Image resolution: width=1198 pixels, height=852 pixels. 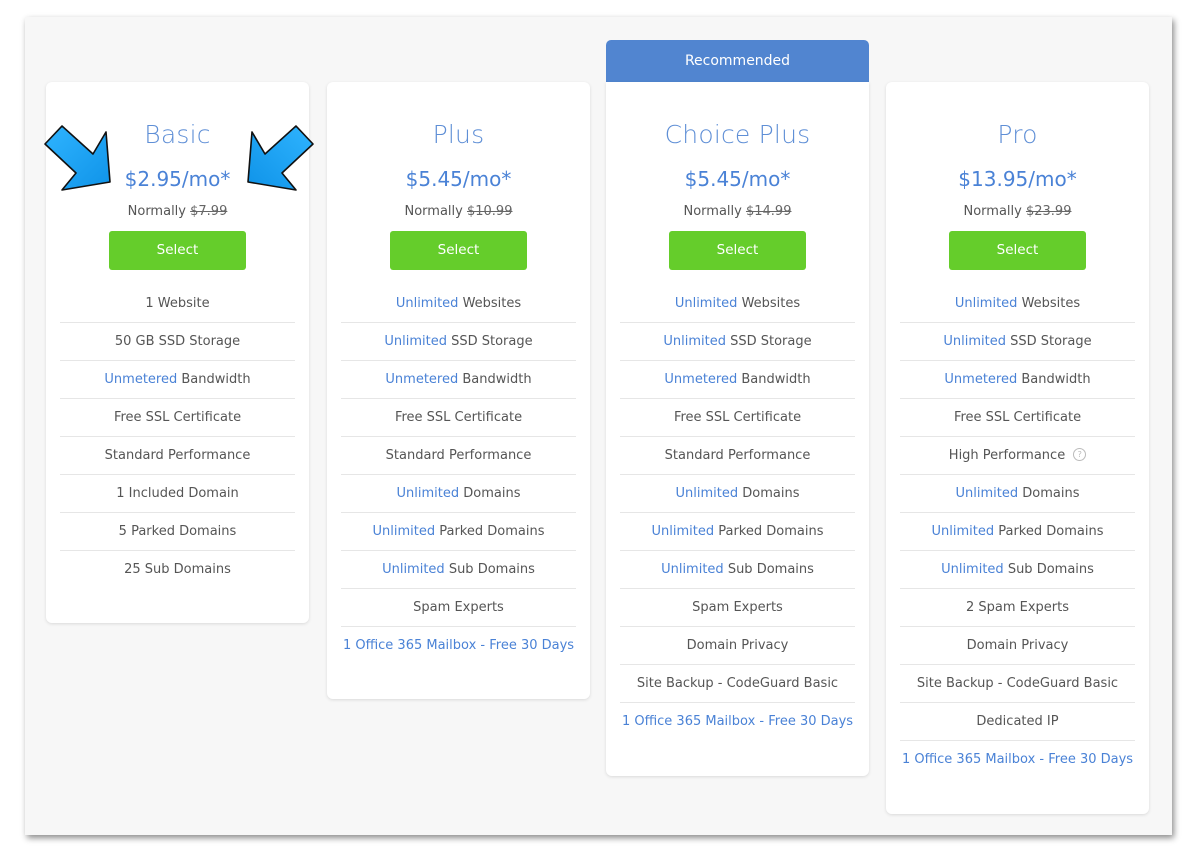 I want to click on arrow-down-left-icon, so click(x=280, y=158).